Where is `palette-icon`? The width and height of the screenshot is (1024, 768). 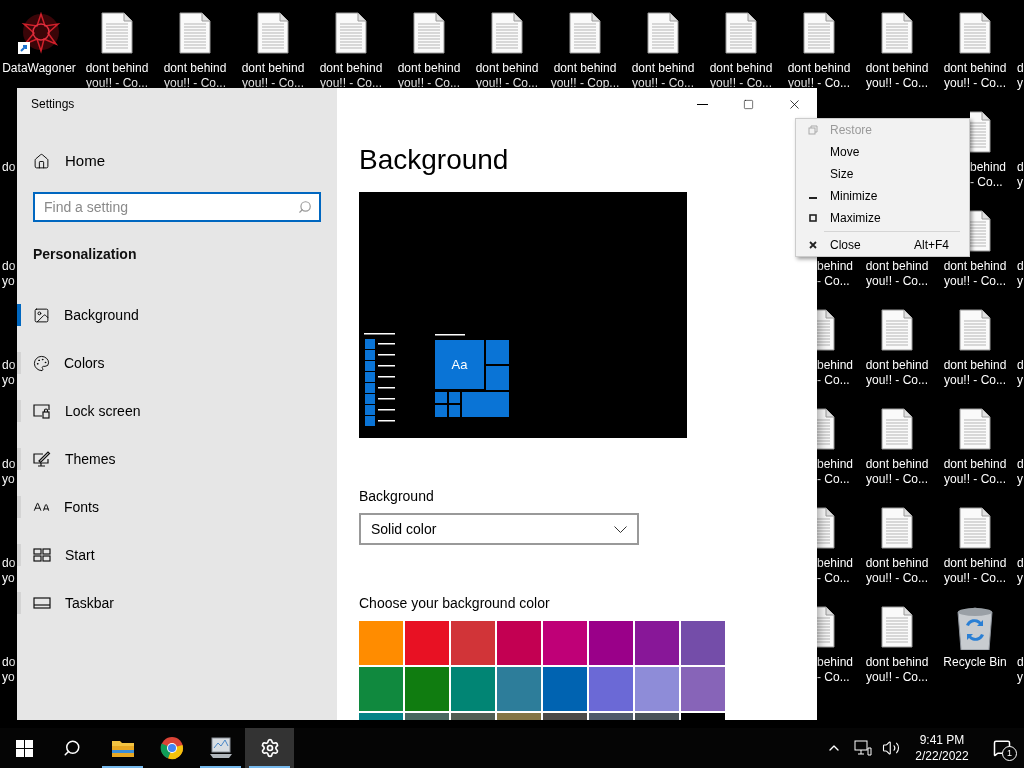
palette-icon is located at coordinates (41, 363).